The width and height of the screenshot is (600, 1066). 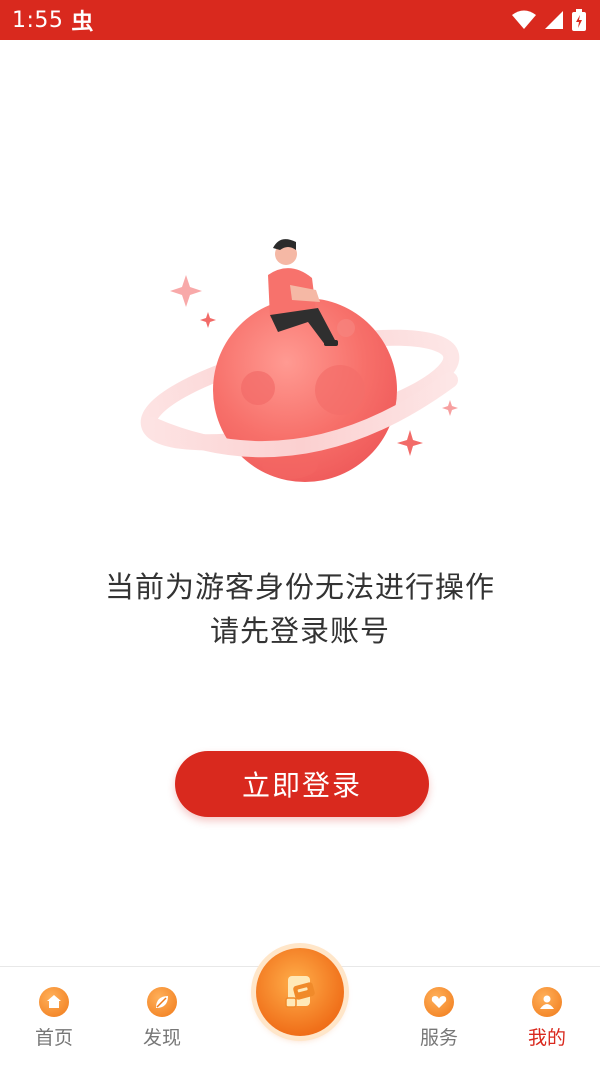 I want to click on status-left: 1:55 虫, so click(x=52, y=20).